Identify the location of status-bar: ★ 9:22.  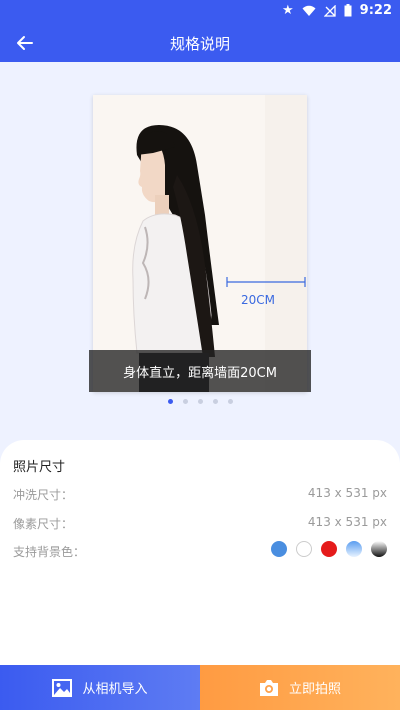
(200, 12).